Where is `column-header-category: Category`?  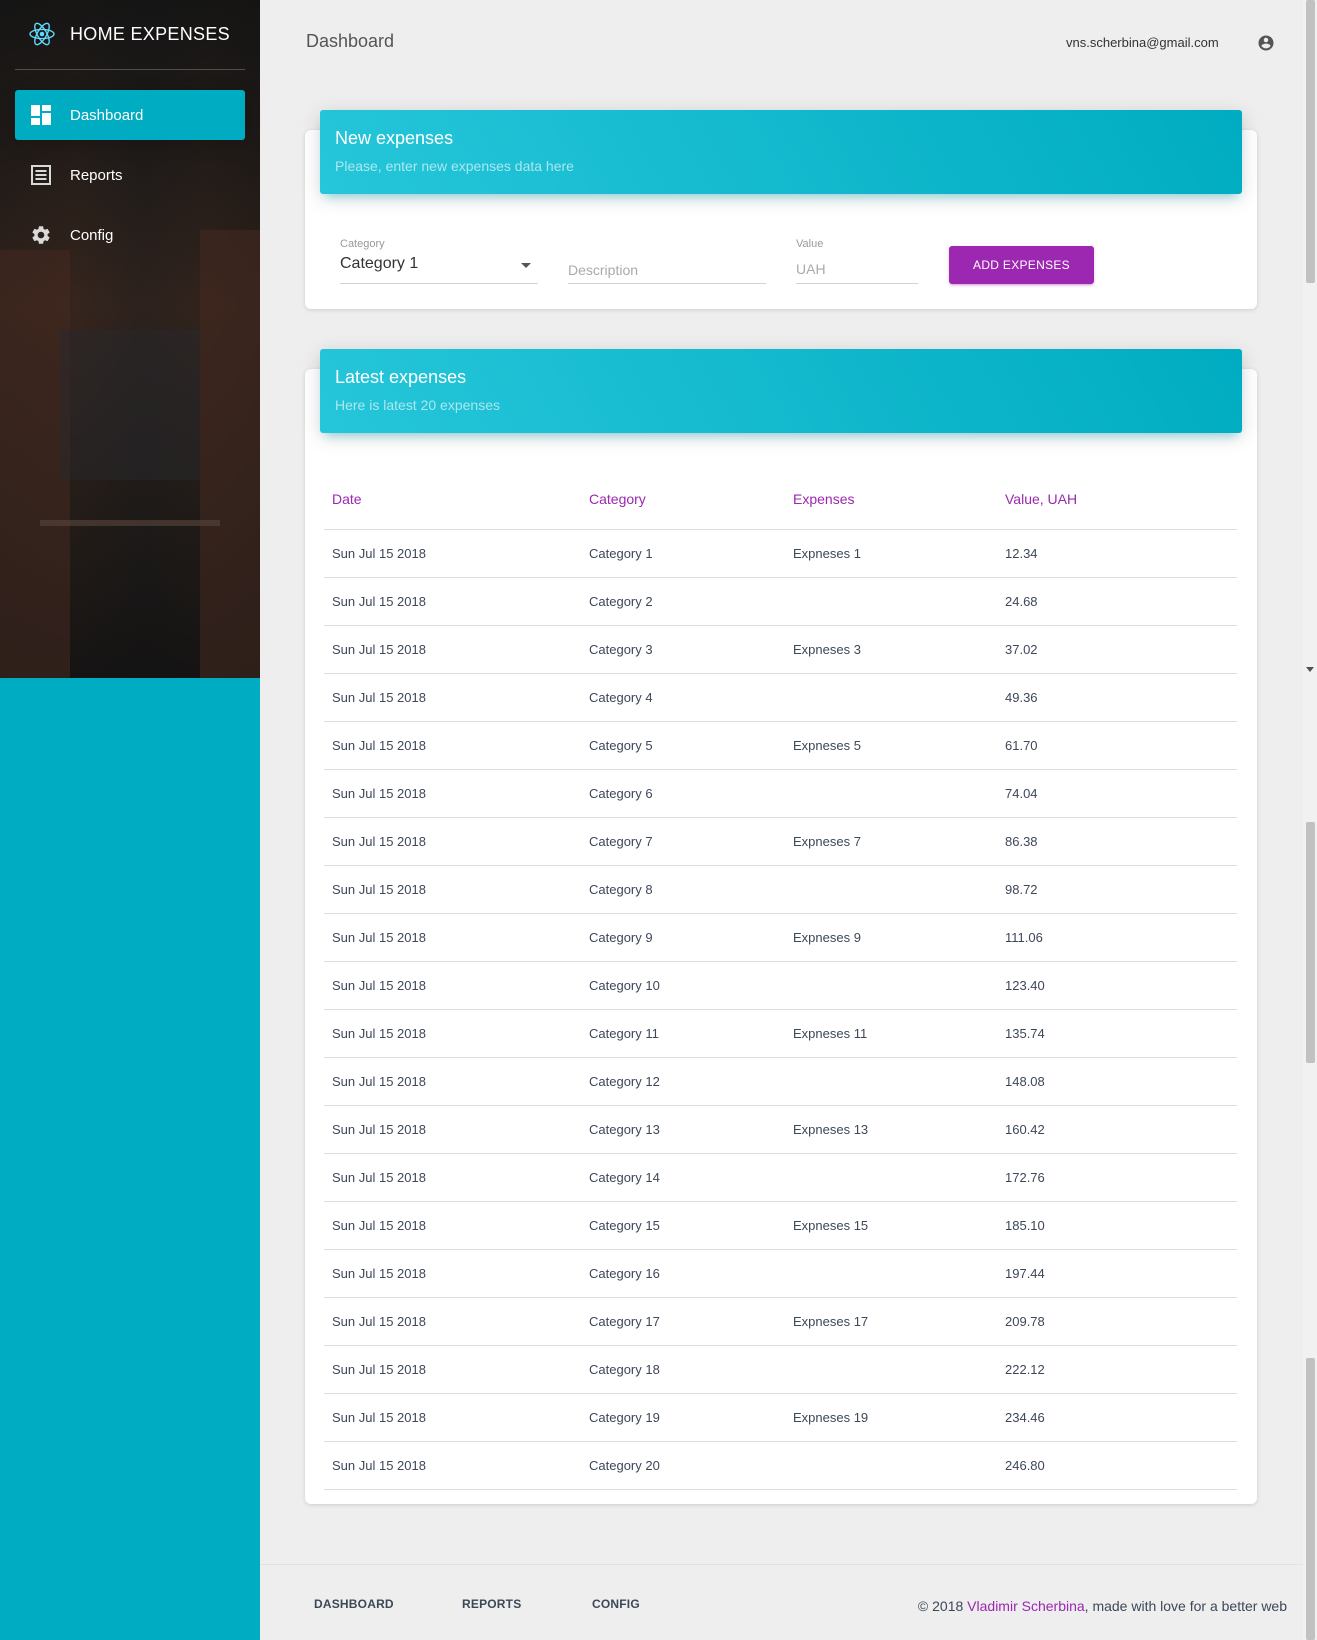 column-header-category: Category is located at coordinates (683, 500).